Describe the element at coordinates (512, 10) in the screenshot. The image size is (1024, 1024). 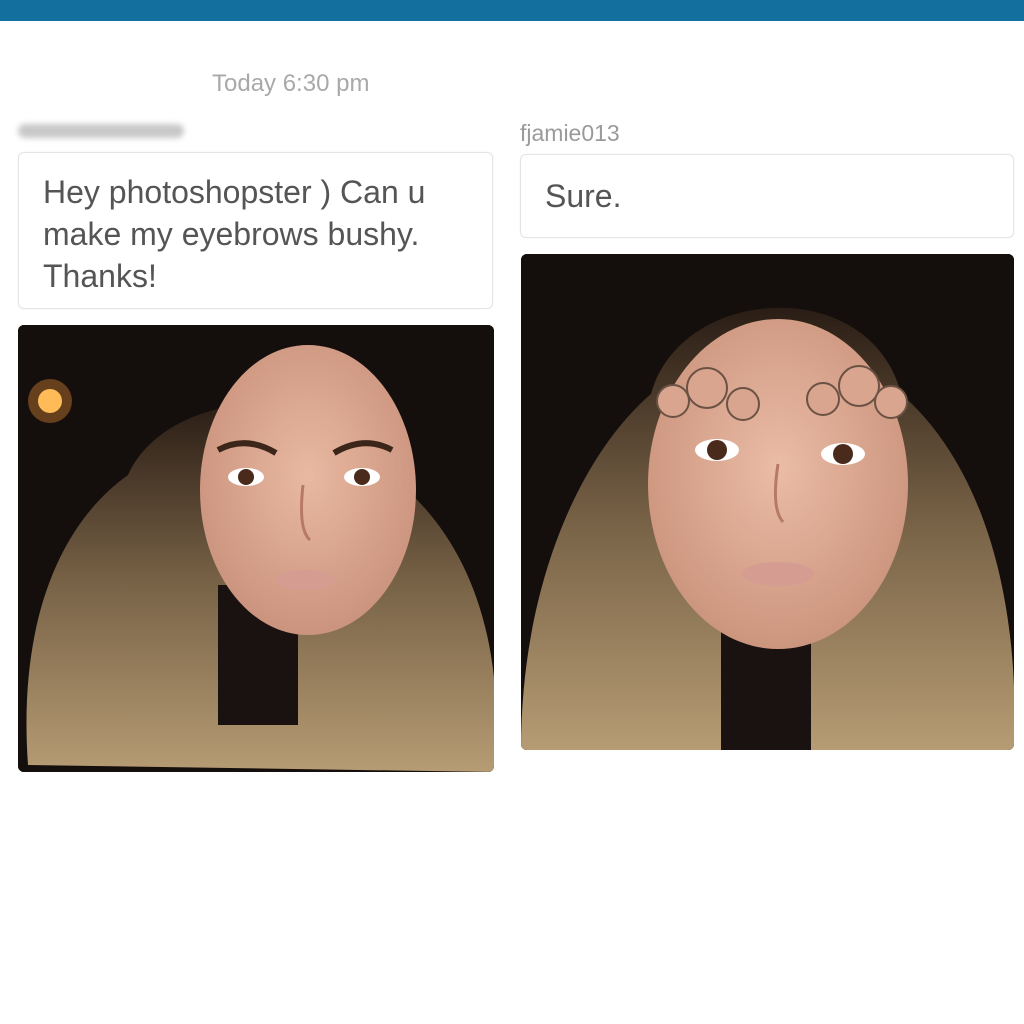
I see `top-bar` at that location.